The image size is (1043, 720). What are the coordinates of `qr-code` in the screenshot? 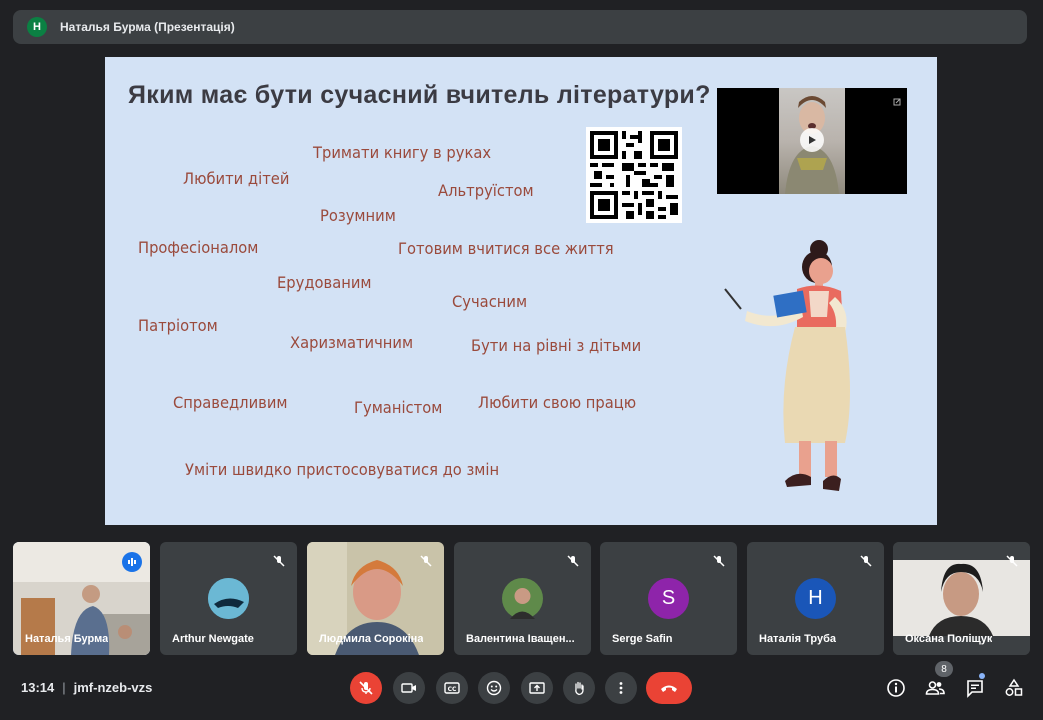 It's located at (634, 175).